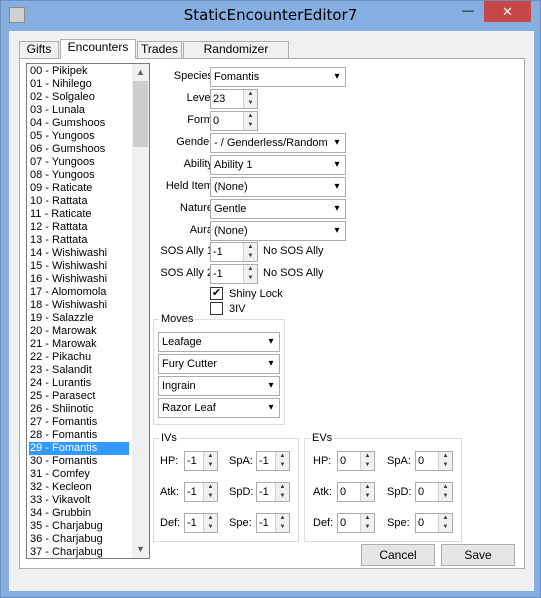 The height and width of the screenshot is (598, 541). I want to click on list-item: 20 - Marowak, so click(79, 331).